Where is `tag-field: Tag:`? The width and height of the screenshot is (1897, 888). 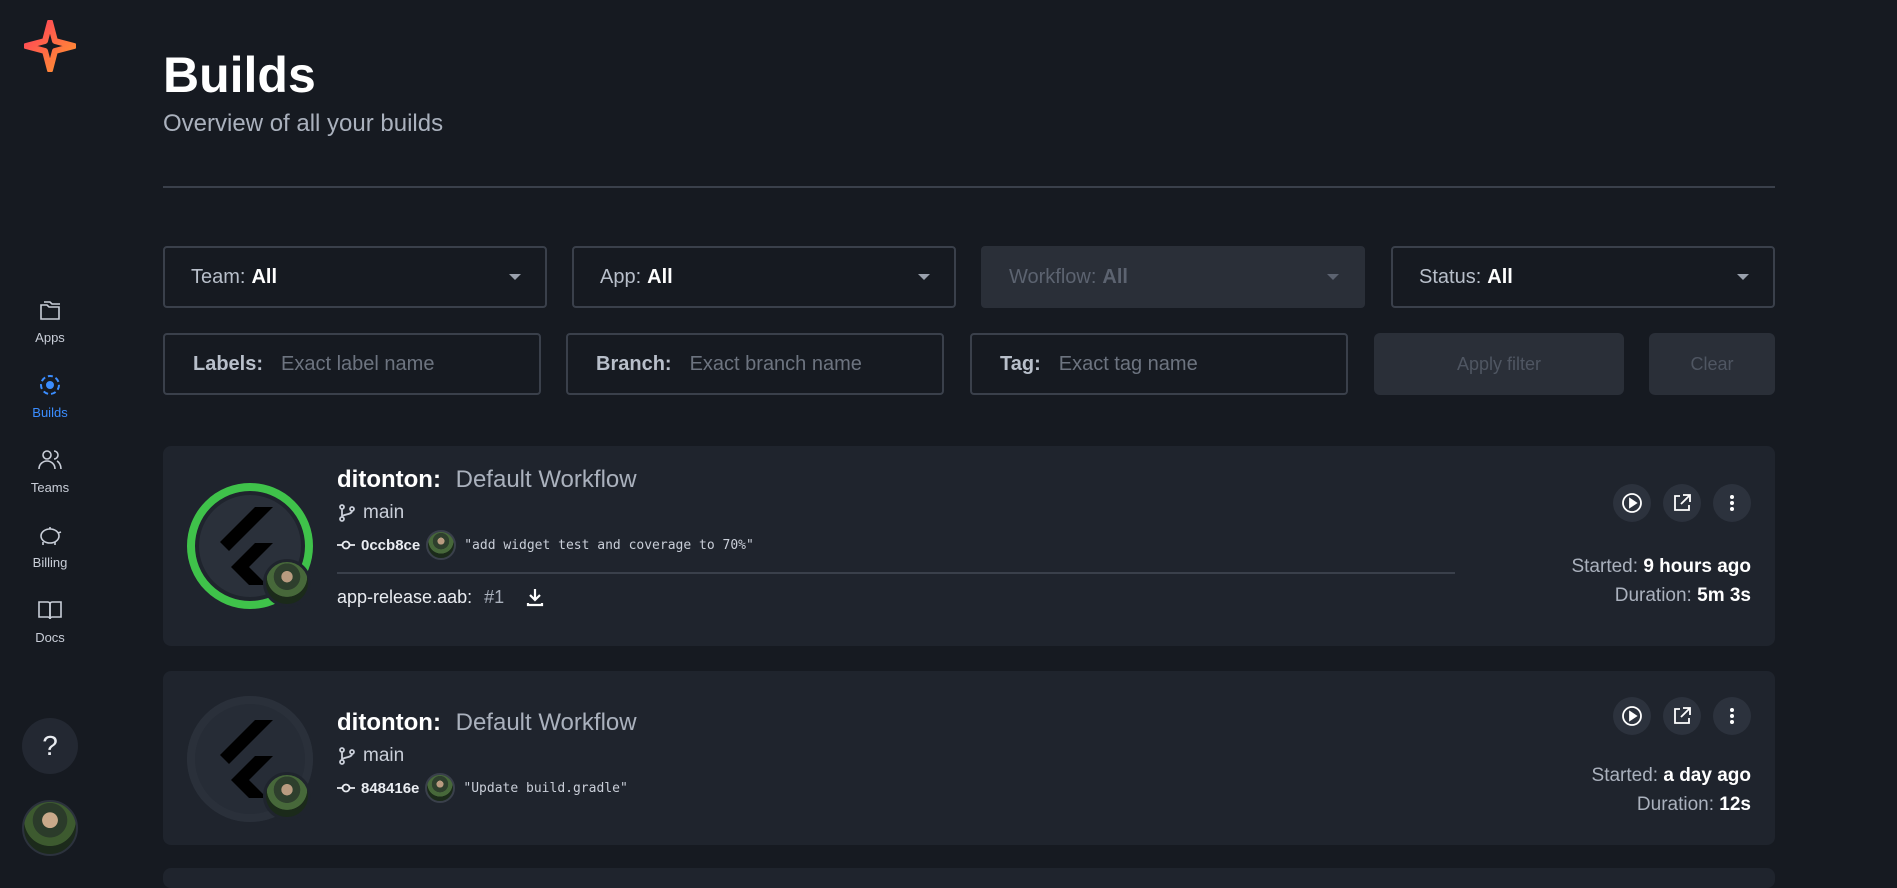
tag-field: Tag: is located at coordinates (1159, 364).